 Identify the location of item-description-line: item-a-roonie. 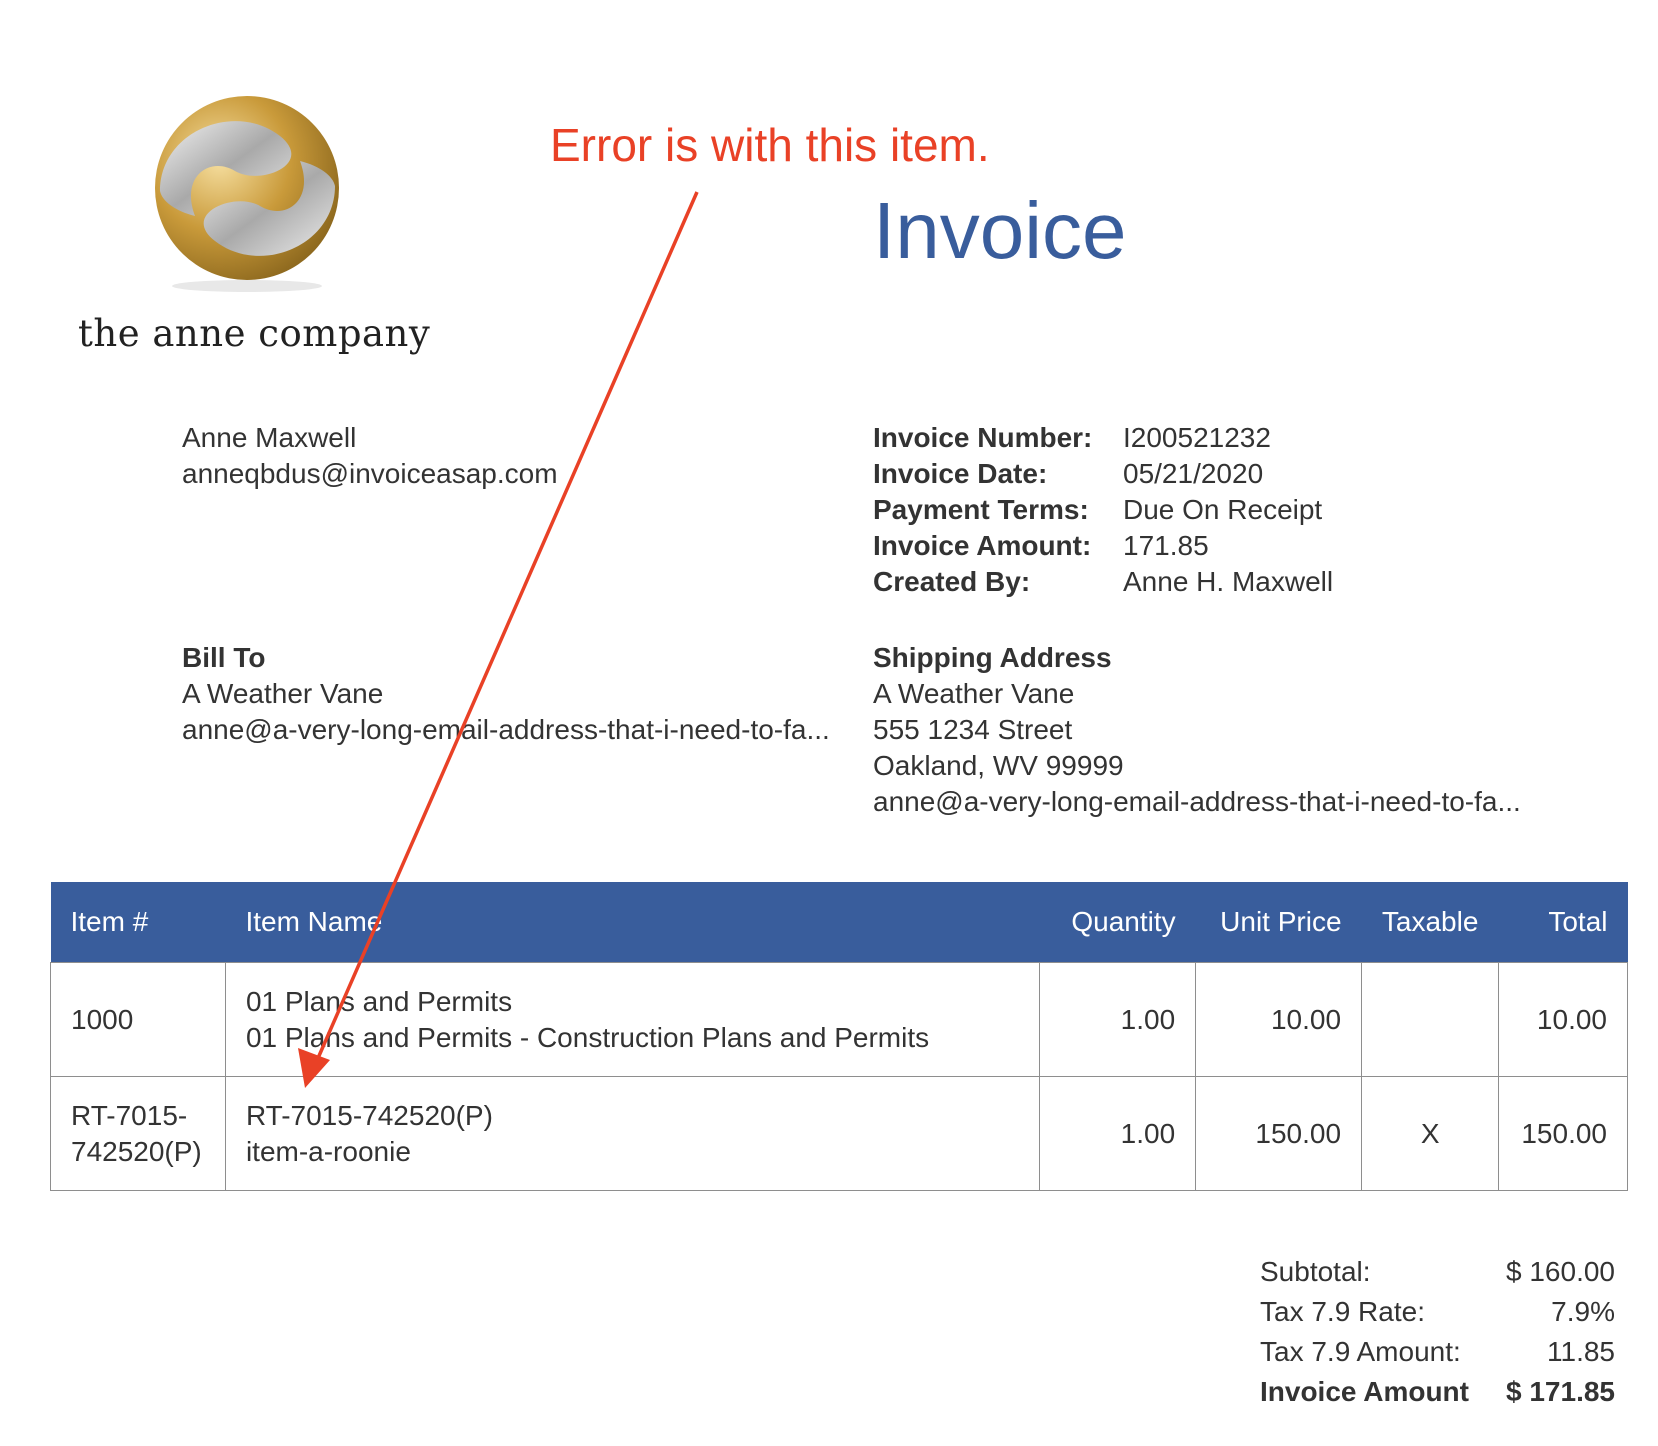
(328, 1151).